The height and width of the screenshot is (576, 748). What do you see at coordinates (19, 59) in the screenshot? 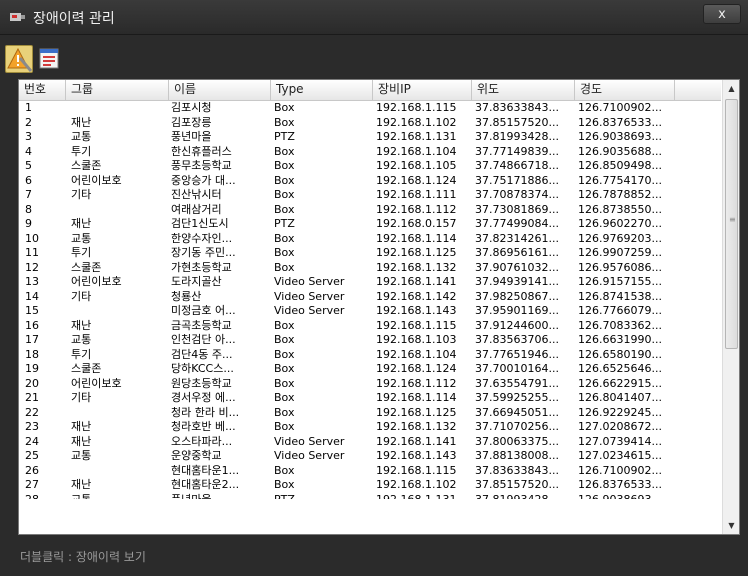
I see `alarm-clear-button` at bounding box center [19, 59].